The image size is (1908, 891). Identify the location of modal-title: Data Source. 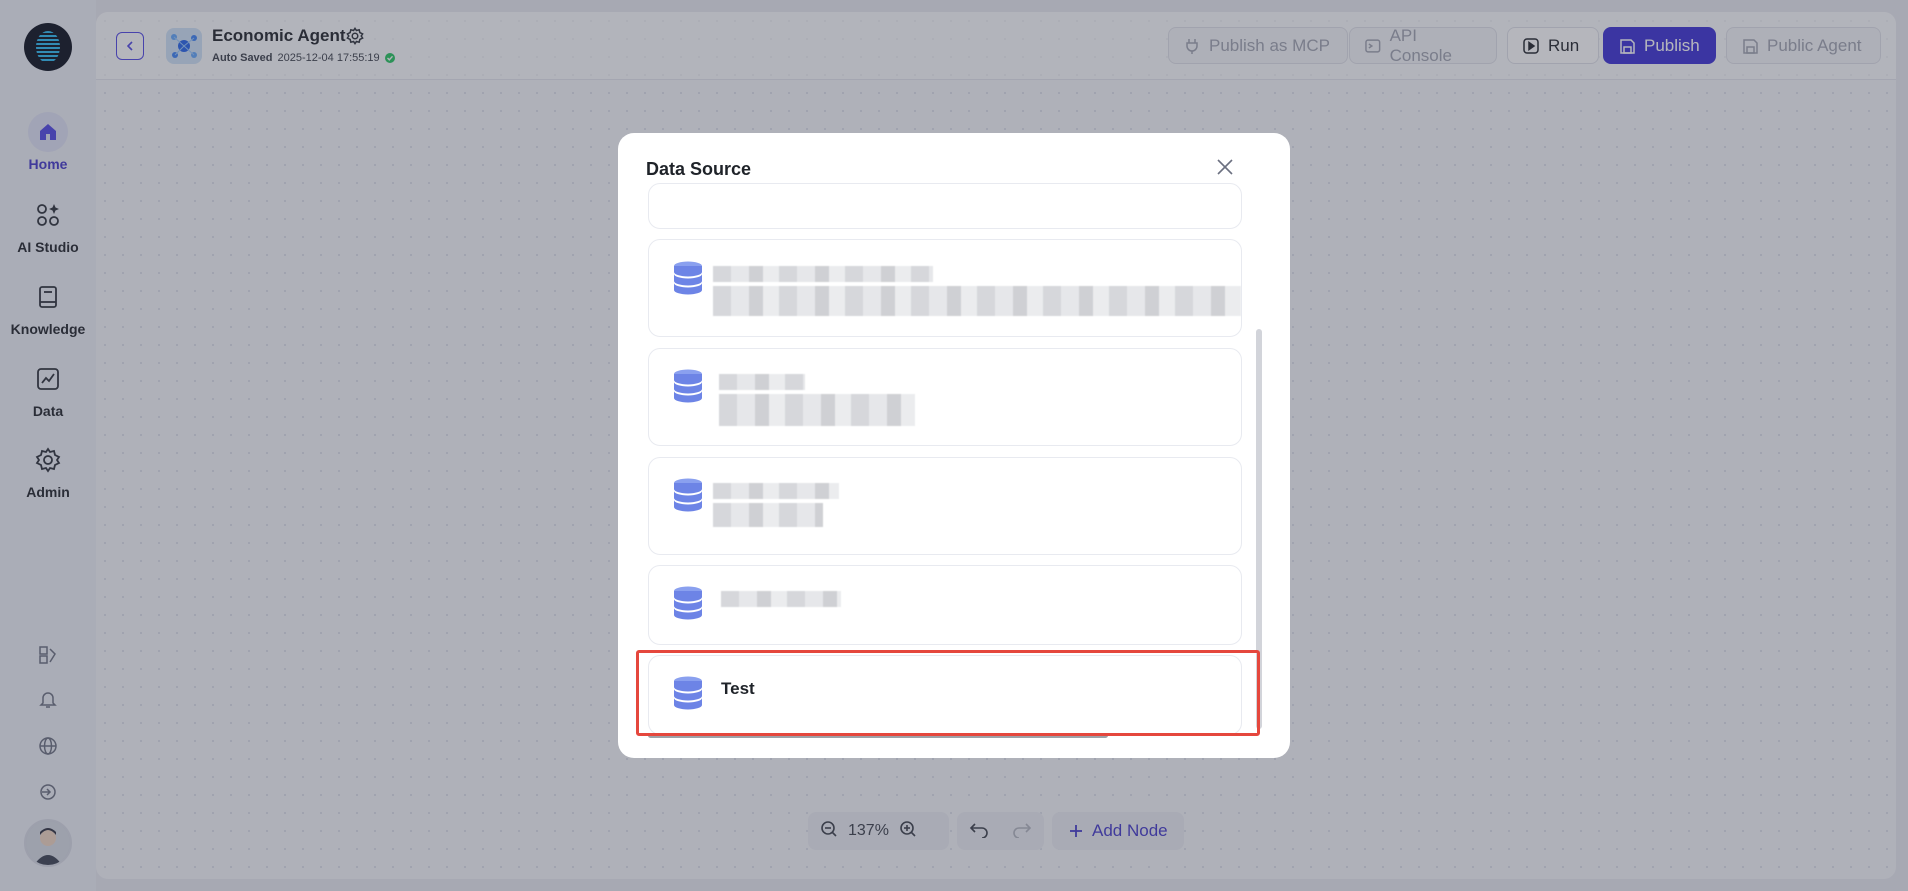
(699, 169).